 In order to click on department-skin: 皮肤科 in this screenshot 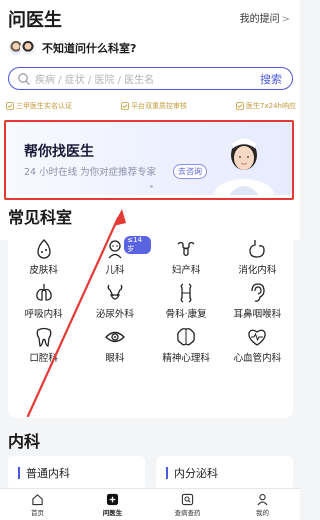, I will do `click(43, 260)`.